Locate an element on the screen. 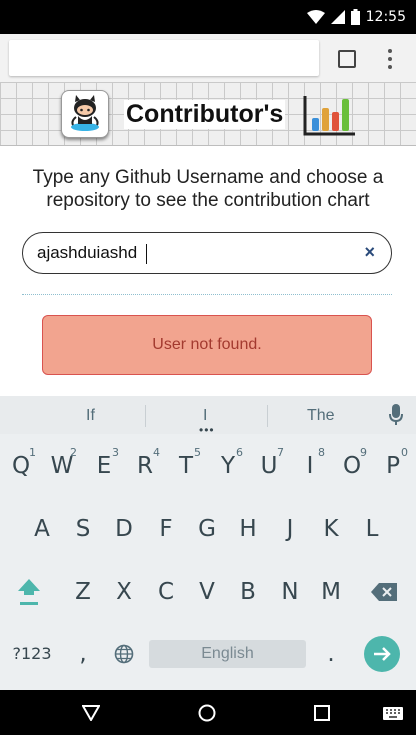  status-bar: 12:55 is located at coordinates (208, 17).